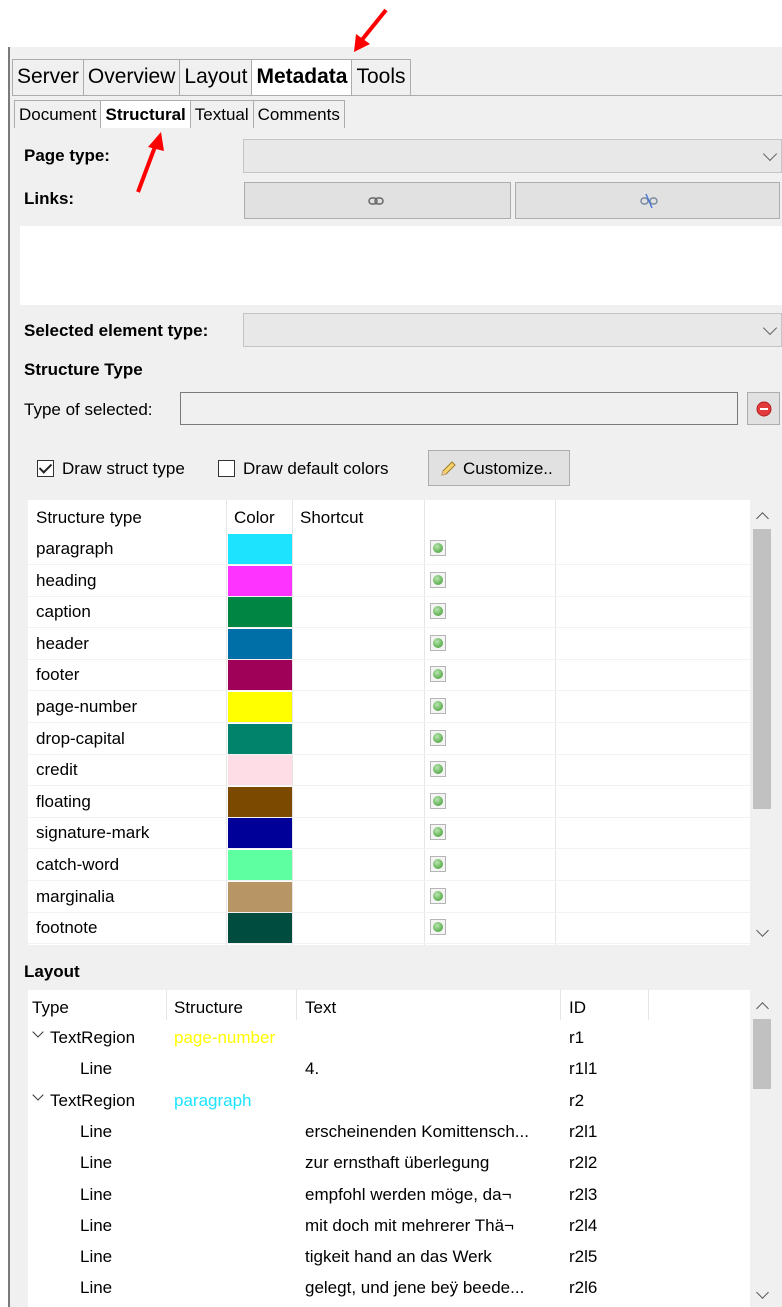 The height and width of the screenshot is (1307, 782). What do you see at coordinates (48, 77) in the screenshot?
I see `tab-server: Server` at bounding box center [48, 77].